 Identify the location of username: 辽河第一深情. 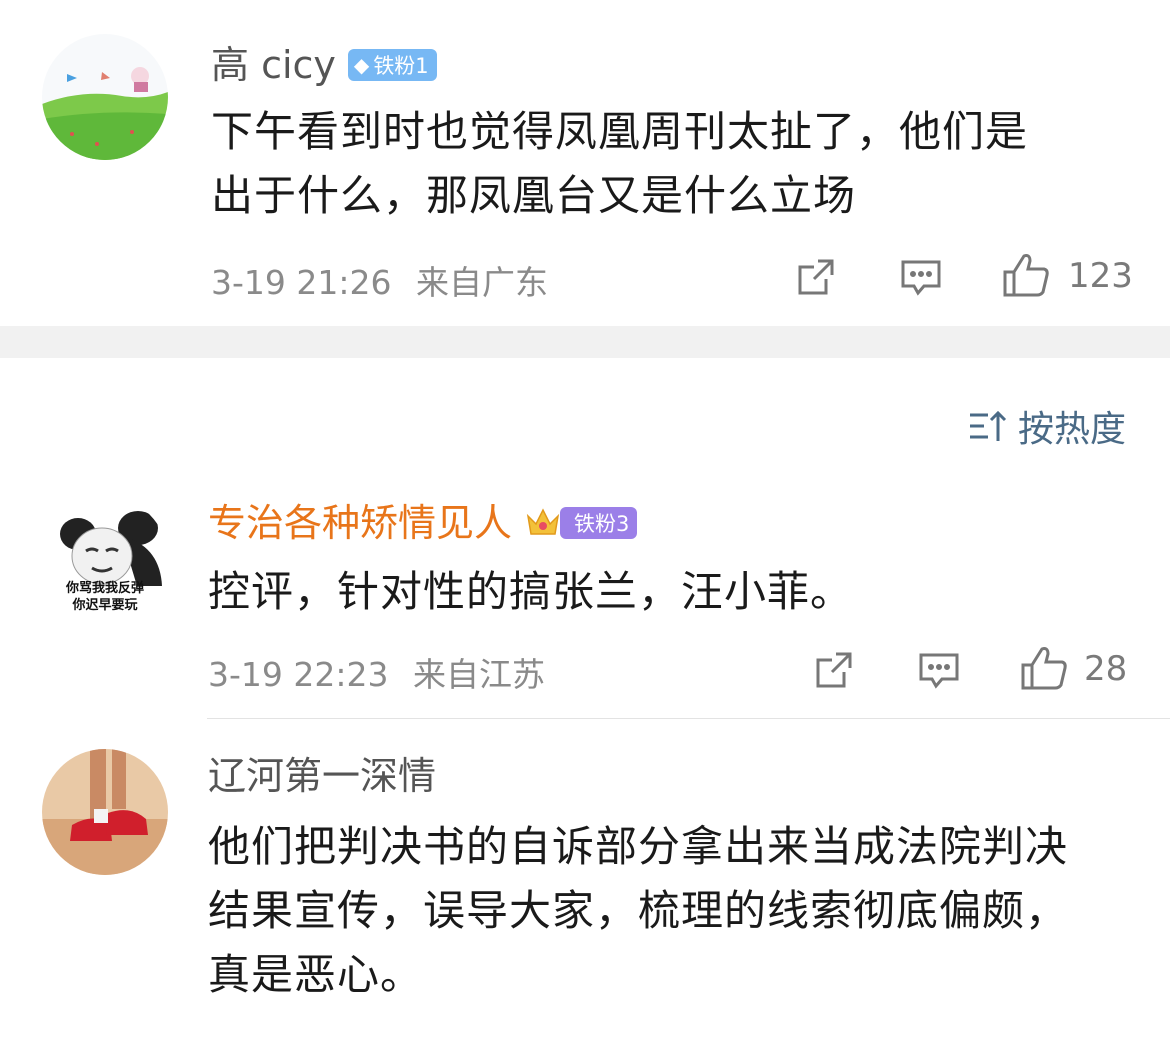
(322, 776).